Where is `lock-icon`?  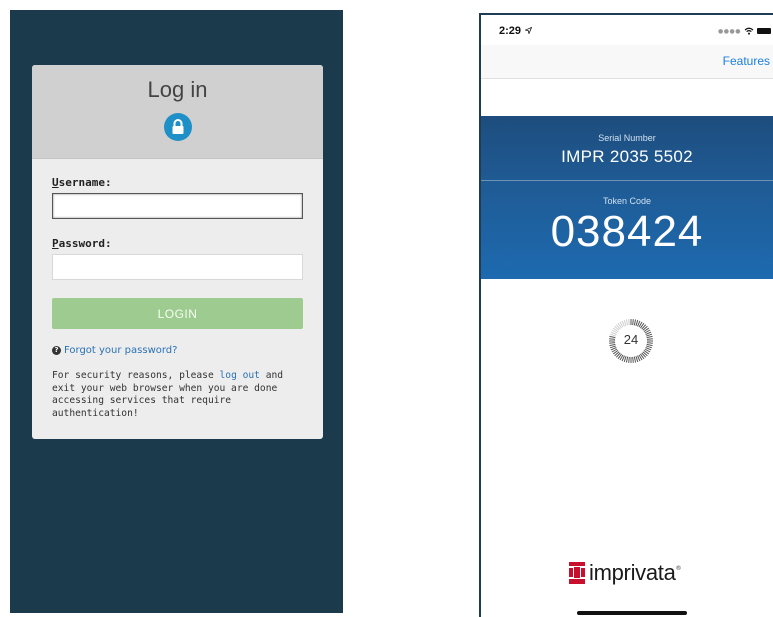 lock-icon is located at coordinates (177, 127).